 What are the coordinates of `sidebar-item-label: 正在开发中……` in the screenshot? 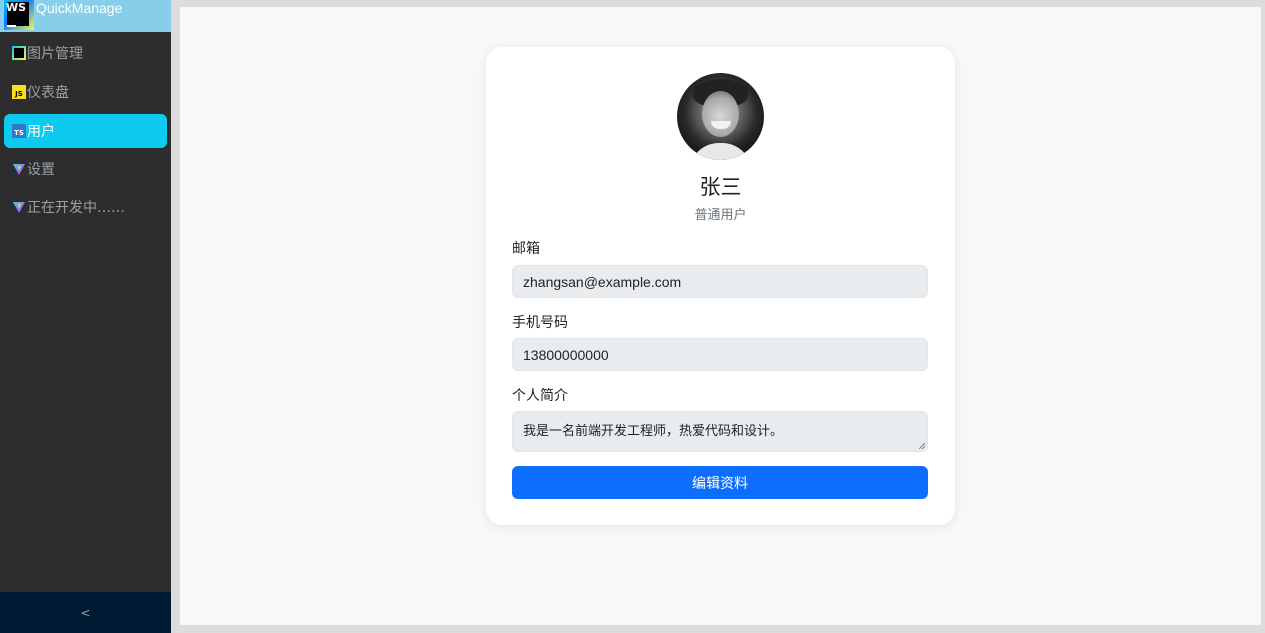 It's located at (76, 208).